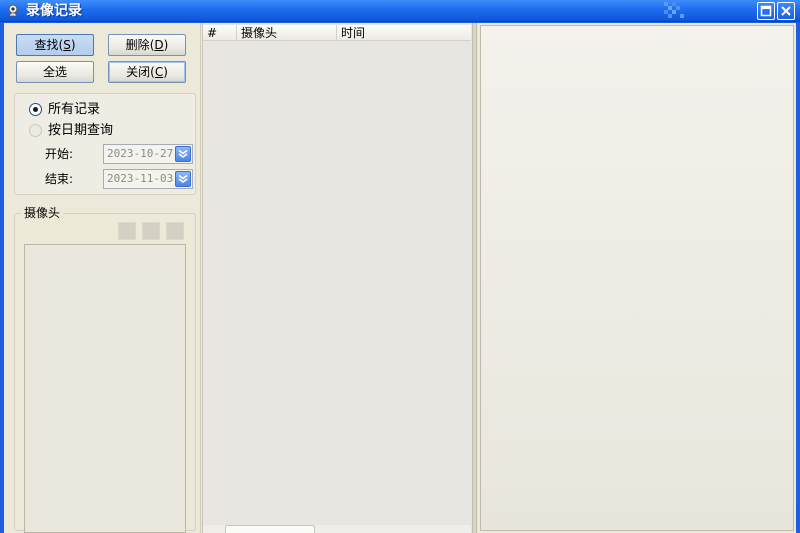  I want to click on close-button-label: 关闭, so click(138, 72).